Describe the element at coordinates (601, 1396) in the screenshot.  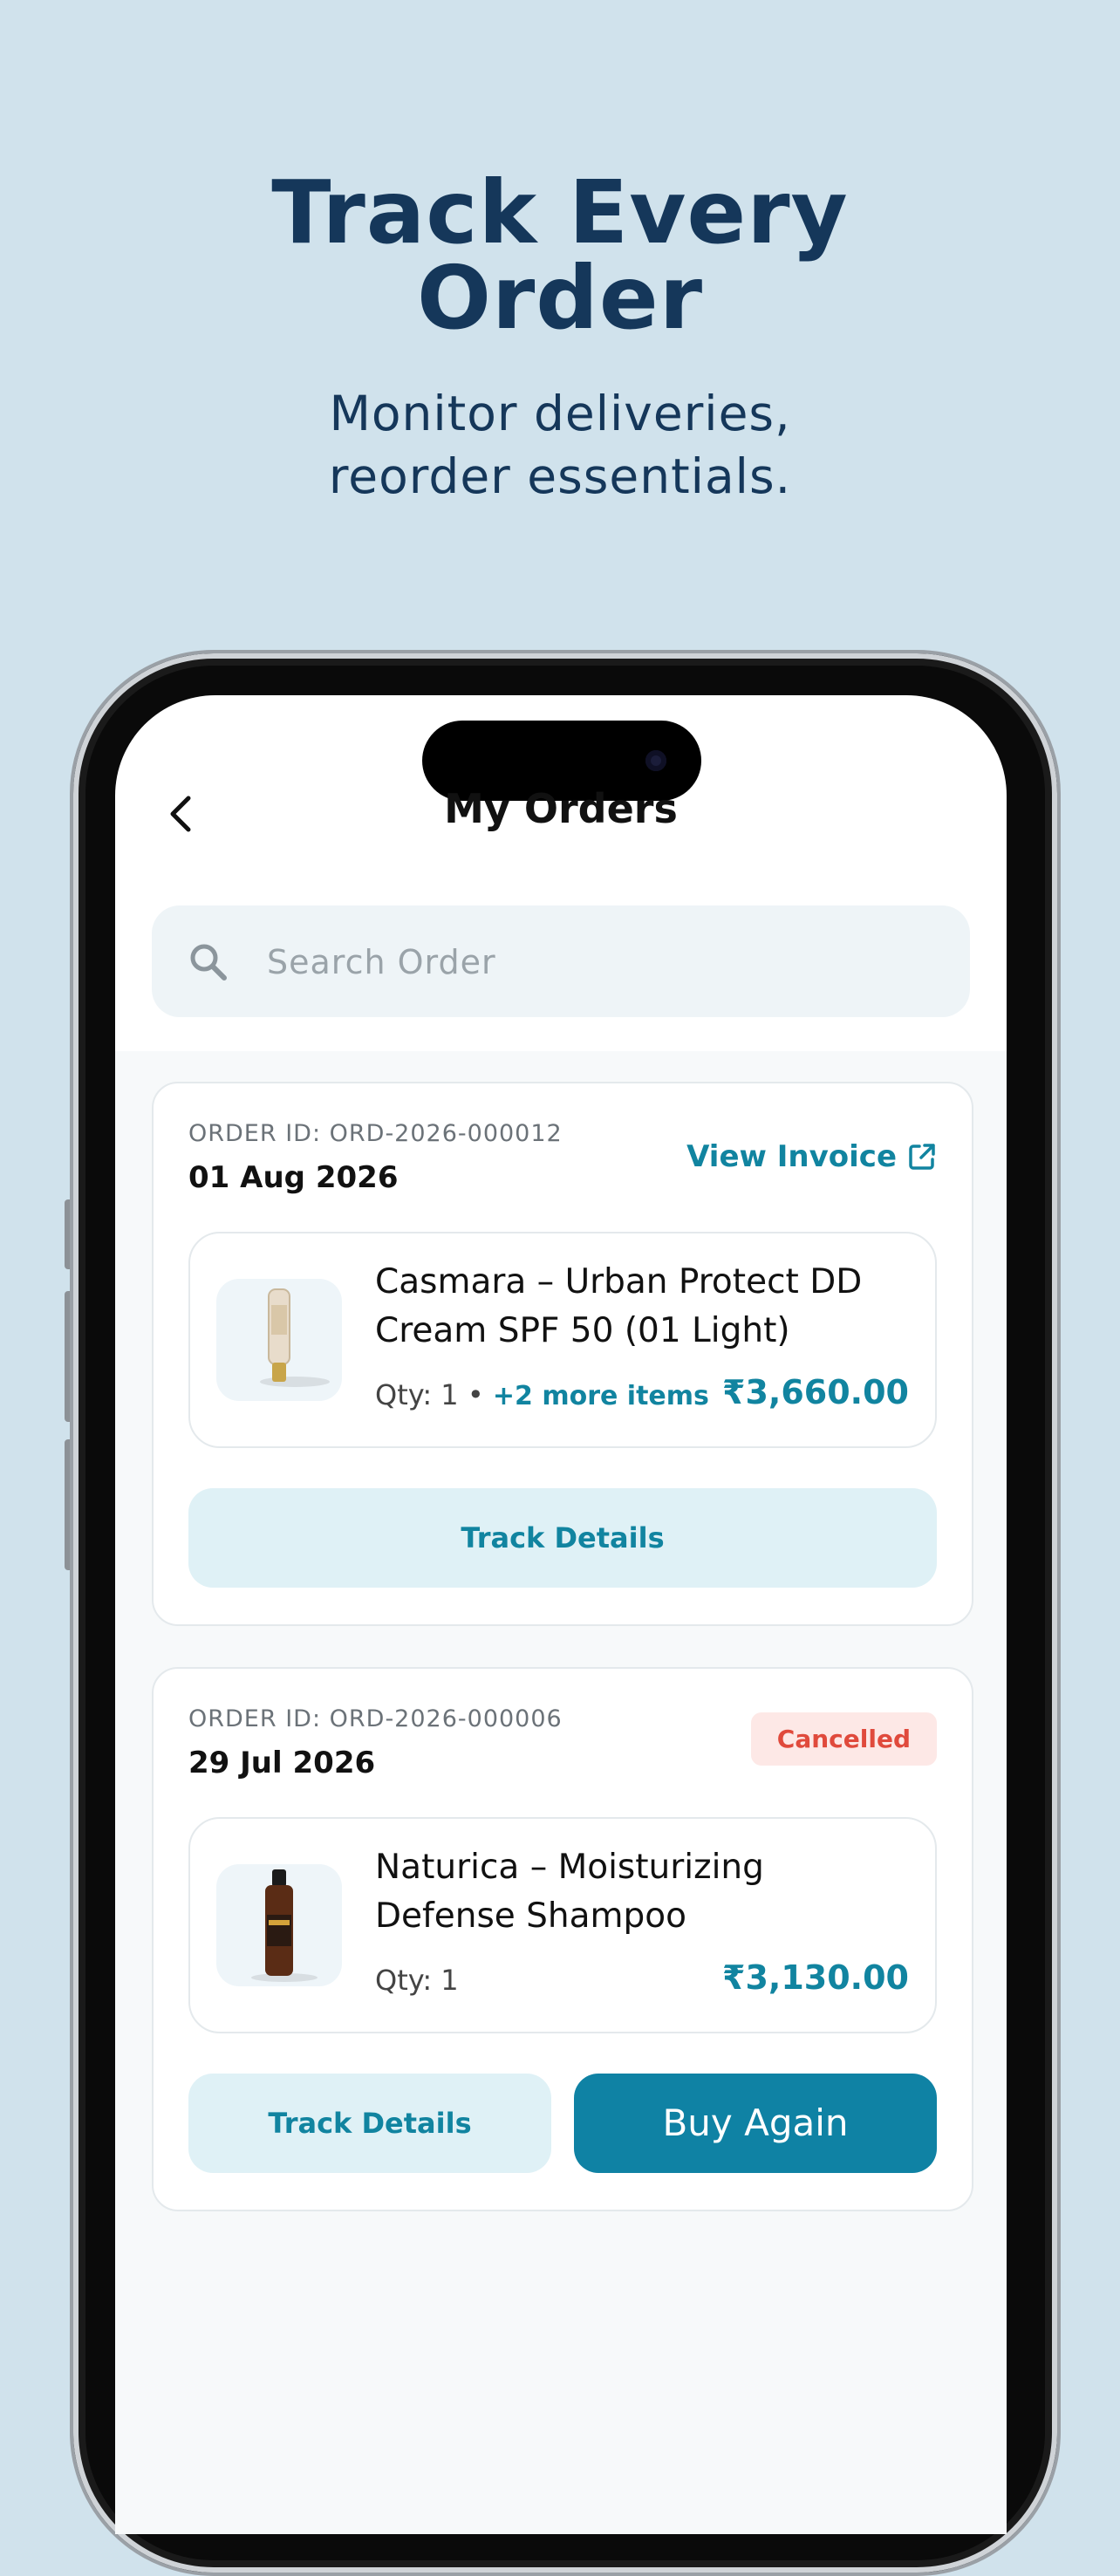
I see `more-items-link: +2 more items` at that location.